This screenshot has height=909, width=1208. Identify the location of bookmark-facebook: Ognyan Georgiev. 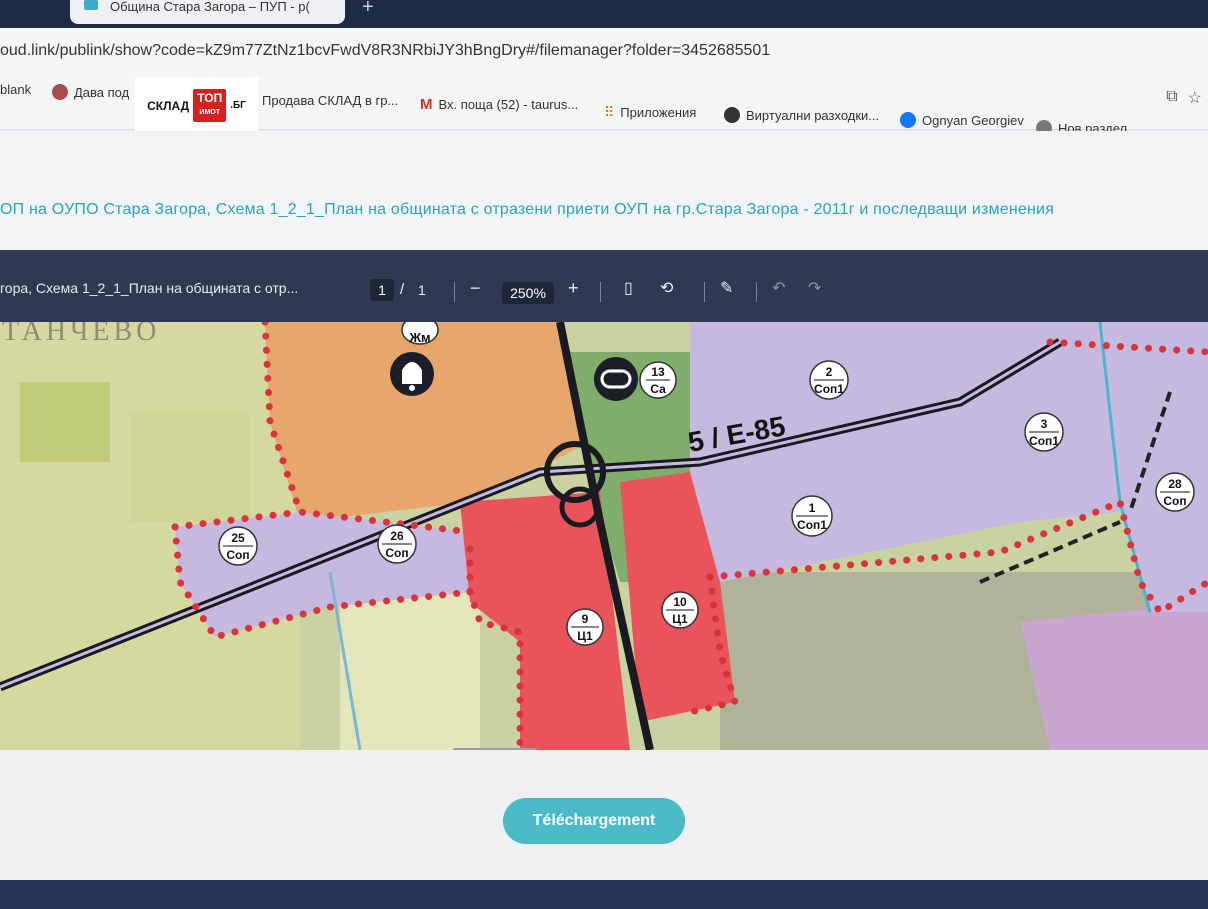
(962, 120).